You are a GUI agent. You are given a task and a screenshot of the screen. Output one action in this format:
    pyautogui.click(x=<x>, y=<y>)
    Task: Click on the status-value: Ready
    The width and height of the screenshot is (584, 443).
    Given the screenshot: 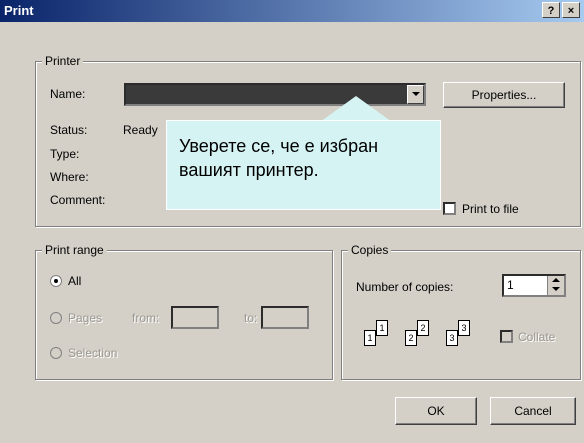 What is the action you would take?
    pyautogui.click(x=140, y=130)
    